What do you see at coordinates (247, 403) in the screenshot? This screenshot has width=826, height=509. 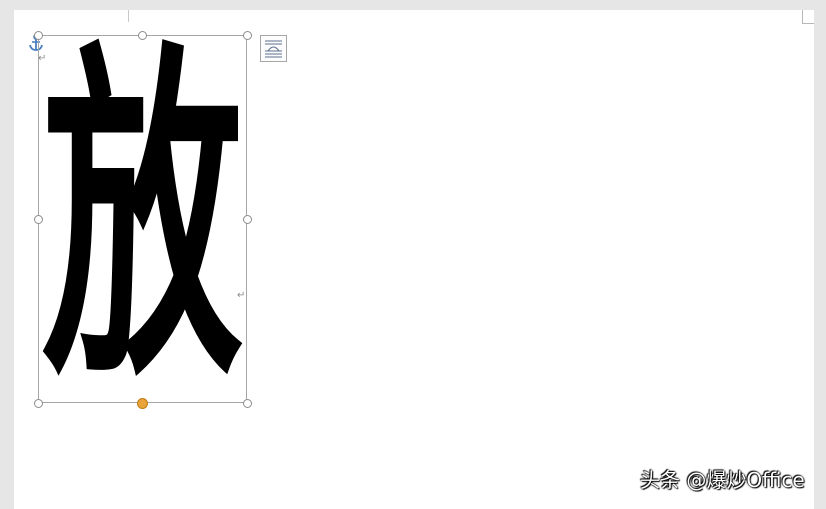 I see `resize-handle-bottom-right` at bounding box center [247, 403].